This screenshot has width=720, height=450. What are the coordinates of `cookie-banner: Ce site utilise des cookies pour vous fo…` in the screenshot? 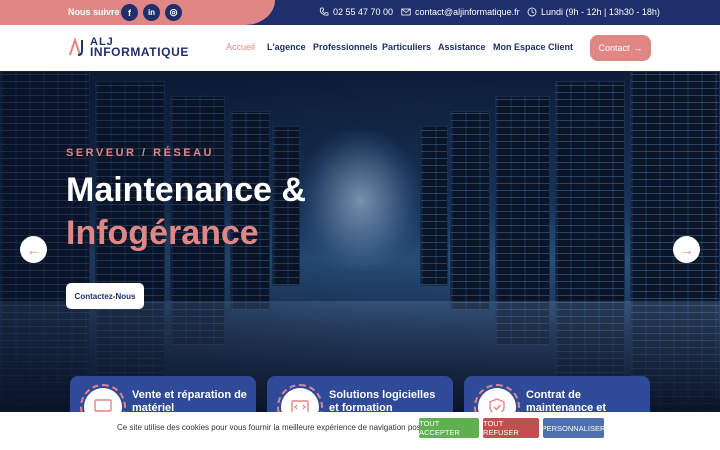 It's located at (360, 431).